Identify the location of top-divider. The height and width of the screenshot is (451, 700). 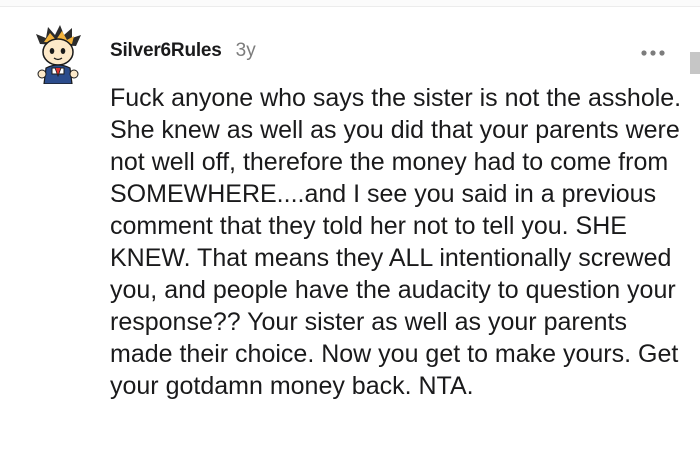
(350, 3).